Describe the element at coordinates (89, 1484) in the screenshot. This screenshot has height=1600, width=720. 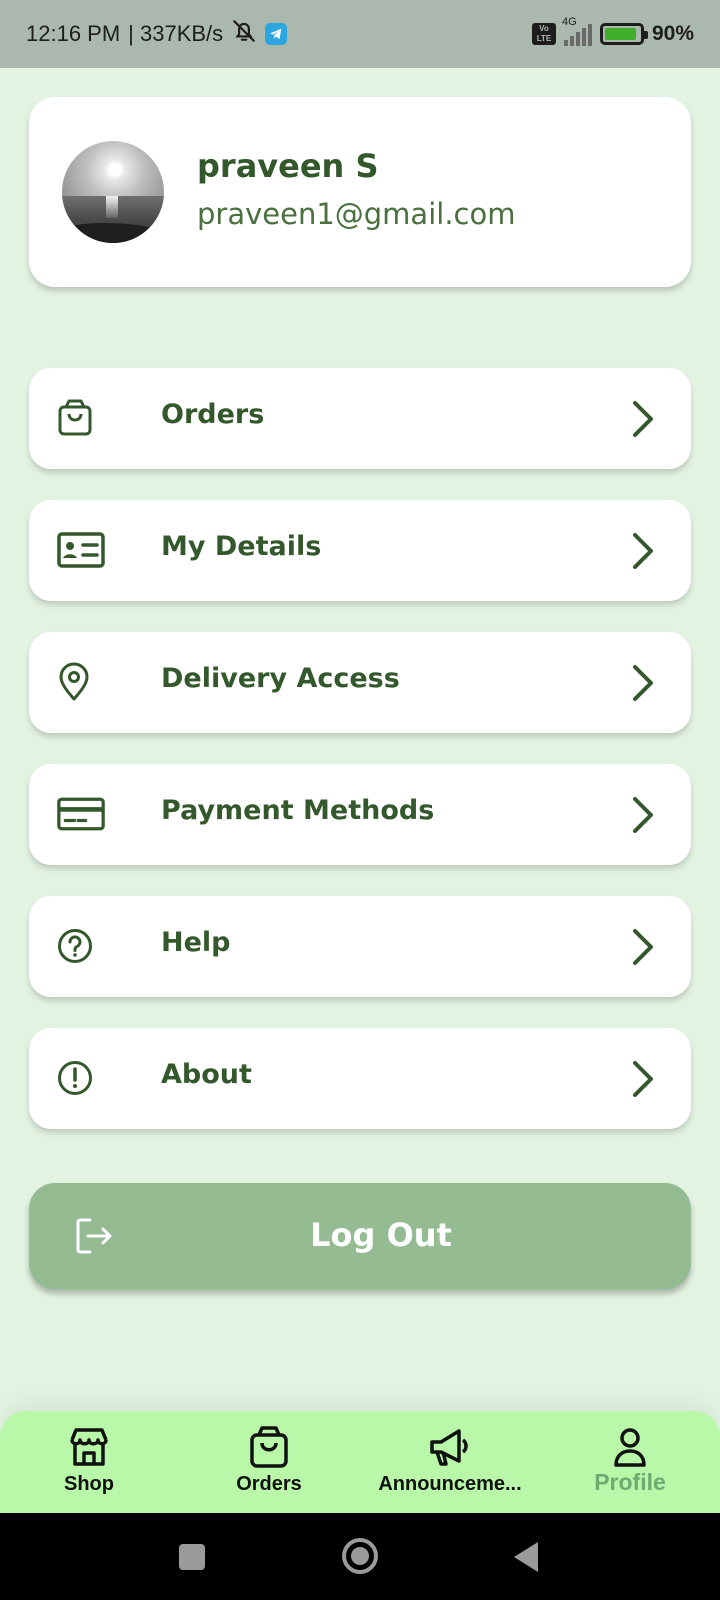
I see `nav-label: Shop` at that location.